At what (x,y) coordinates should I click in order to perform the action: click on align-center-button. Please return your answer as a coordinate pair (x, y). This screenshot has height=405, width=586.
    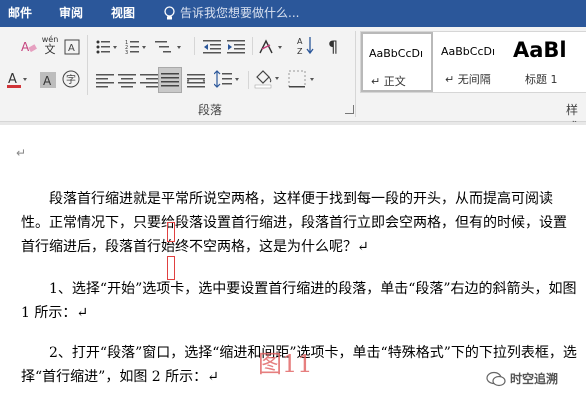
    Looking at the image, I should click on (127, 81).